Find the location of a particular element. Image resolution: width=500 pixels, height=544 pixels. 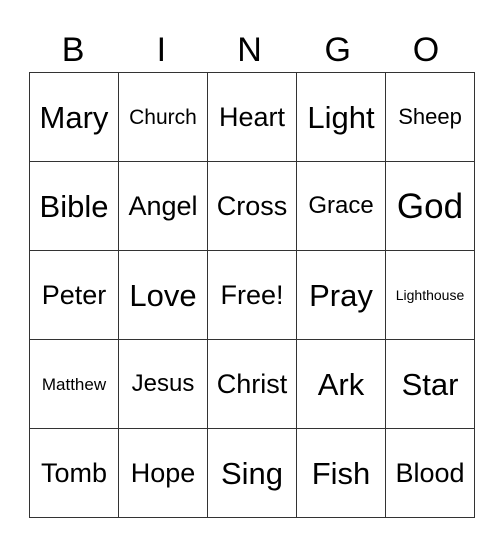

bingo-cell: Sing is located at coordinates (252, 473).